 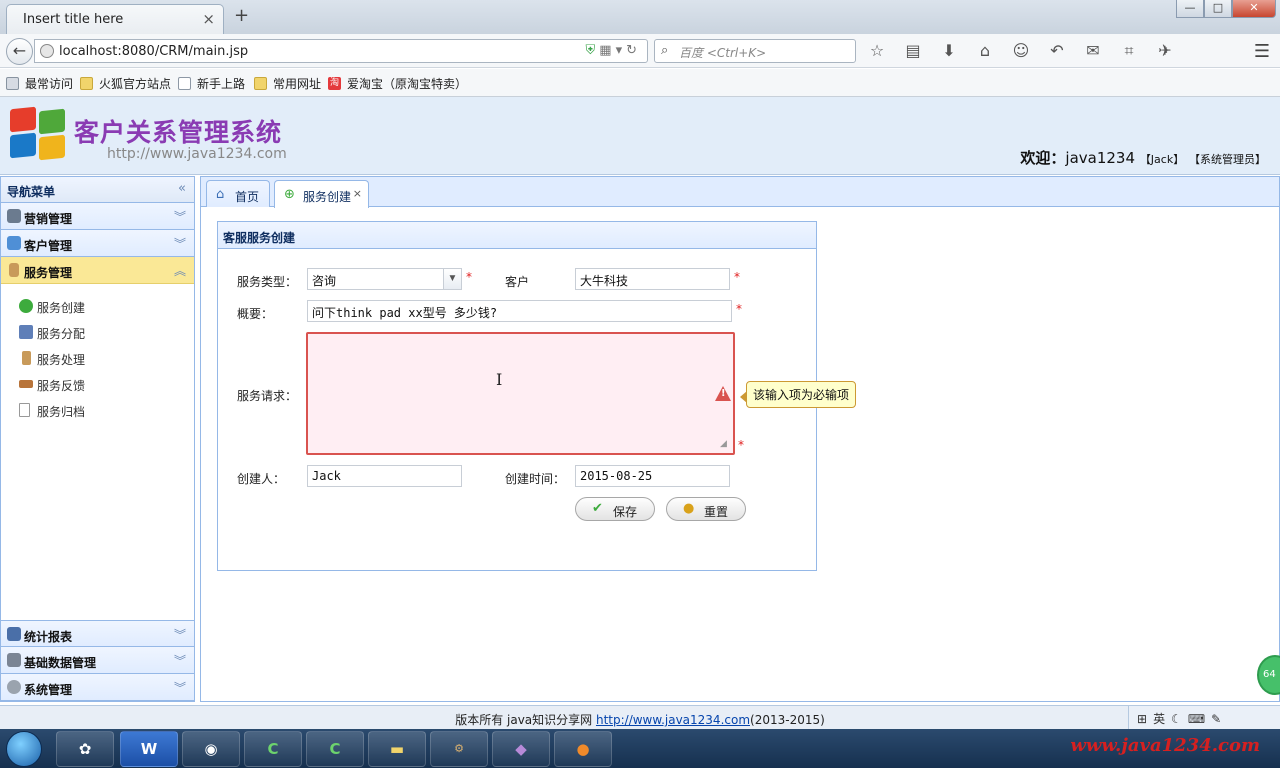 What do you see at coordinates (1179, 719) in the screenshot?
I see `moon-icon: ☾` at bounding box center [1179, 719].